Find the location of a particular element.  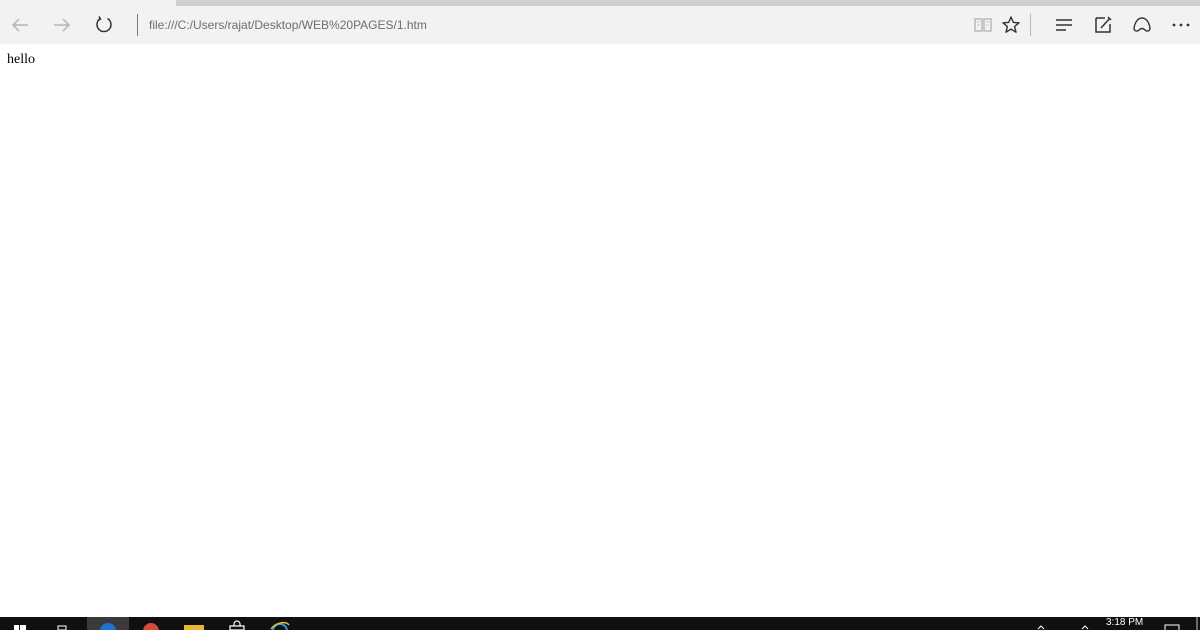

show-desktop-button is located at coordinates (1197, 623).